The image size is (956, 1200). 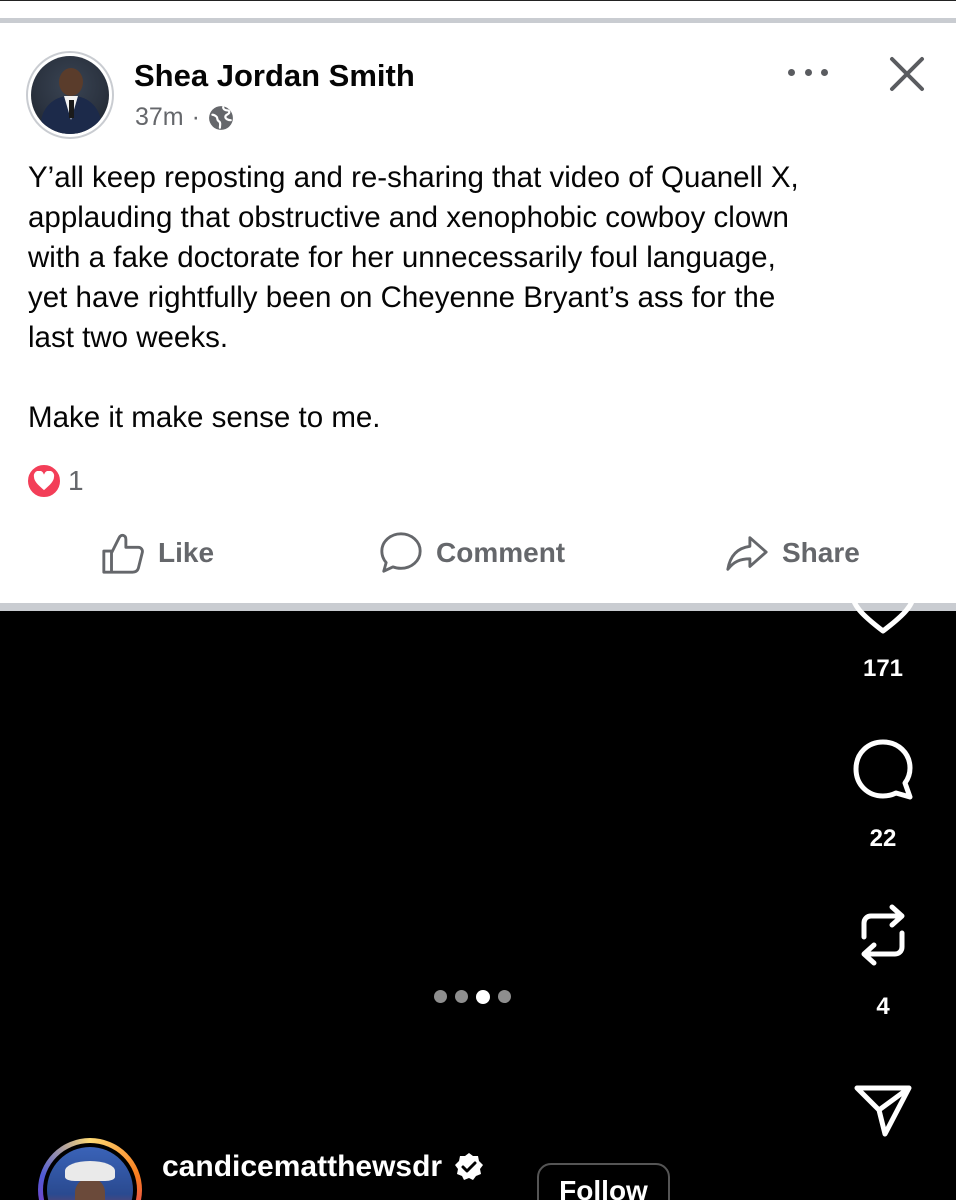 What do you see at coordinates (821, 552) in the screenshot?
I see `share-label: Share` at bounding box center [821, 552].